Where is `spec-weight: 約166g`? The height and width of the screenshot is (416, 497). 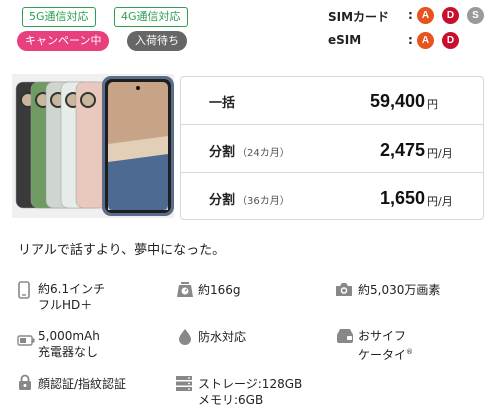
spec-weight: 約166g is located at coordinates (219, 290).